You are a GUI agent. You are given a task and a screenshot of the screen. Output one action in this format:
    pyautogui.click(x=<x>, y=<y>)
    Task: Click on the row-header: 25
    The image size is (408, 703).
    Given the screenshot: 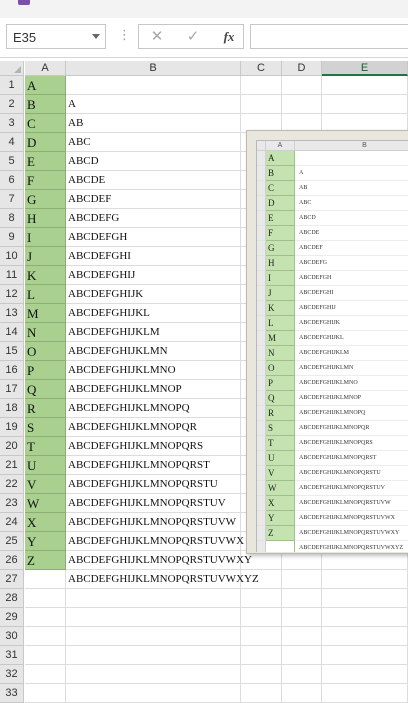 What is the action you would take?
    pyautogui.click(x=12, y=541)
    